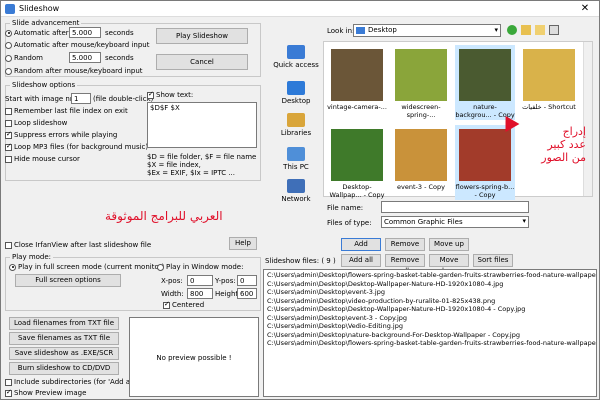 The image size is (600, 400). Describe the element at coordinates (64, 323) in the screenshot. I see `load-txt-button: Load filenames from TXT file` at that location.